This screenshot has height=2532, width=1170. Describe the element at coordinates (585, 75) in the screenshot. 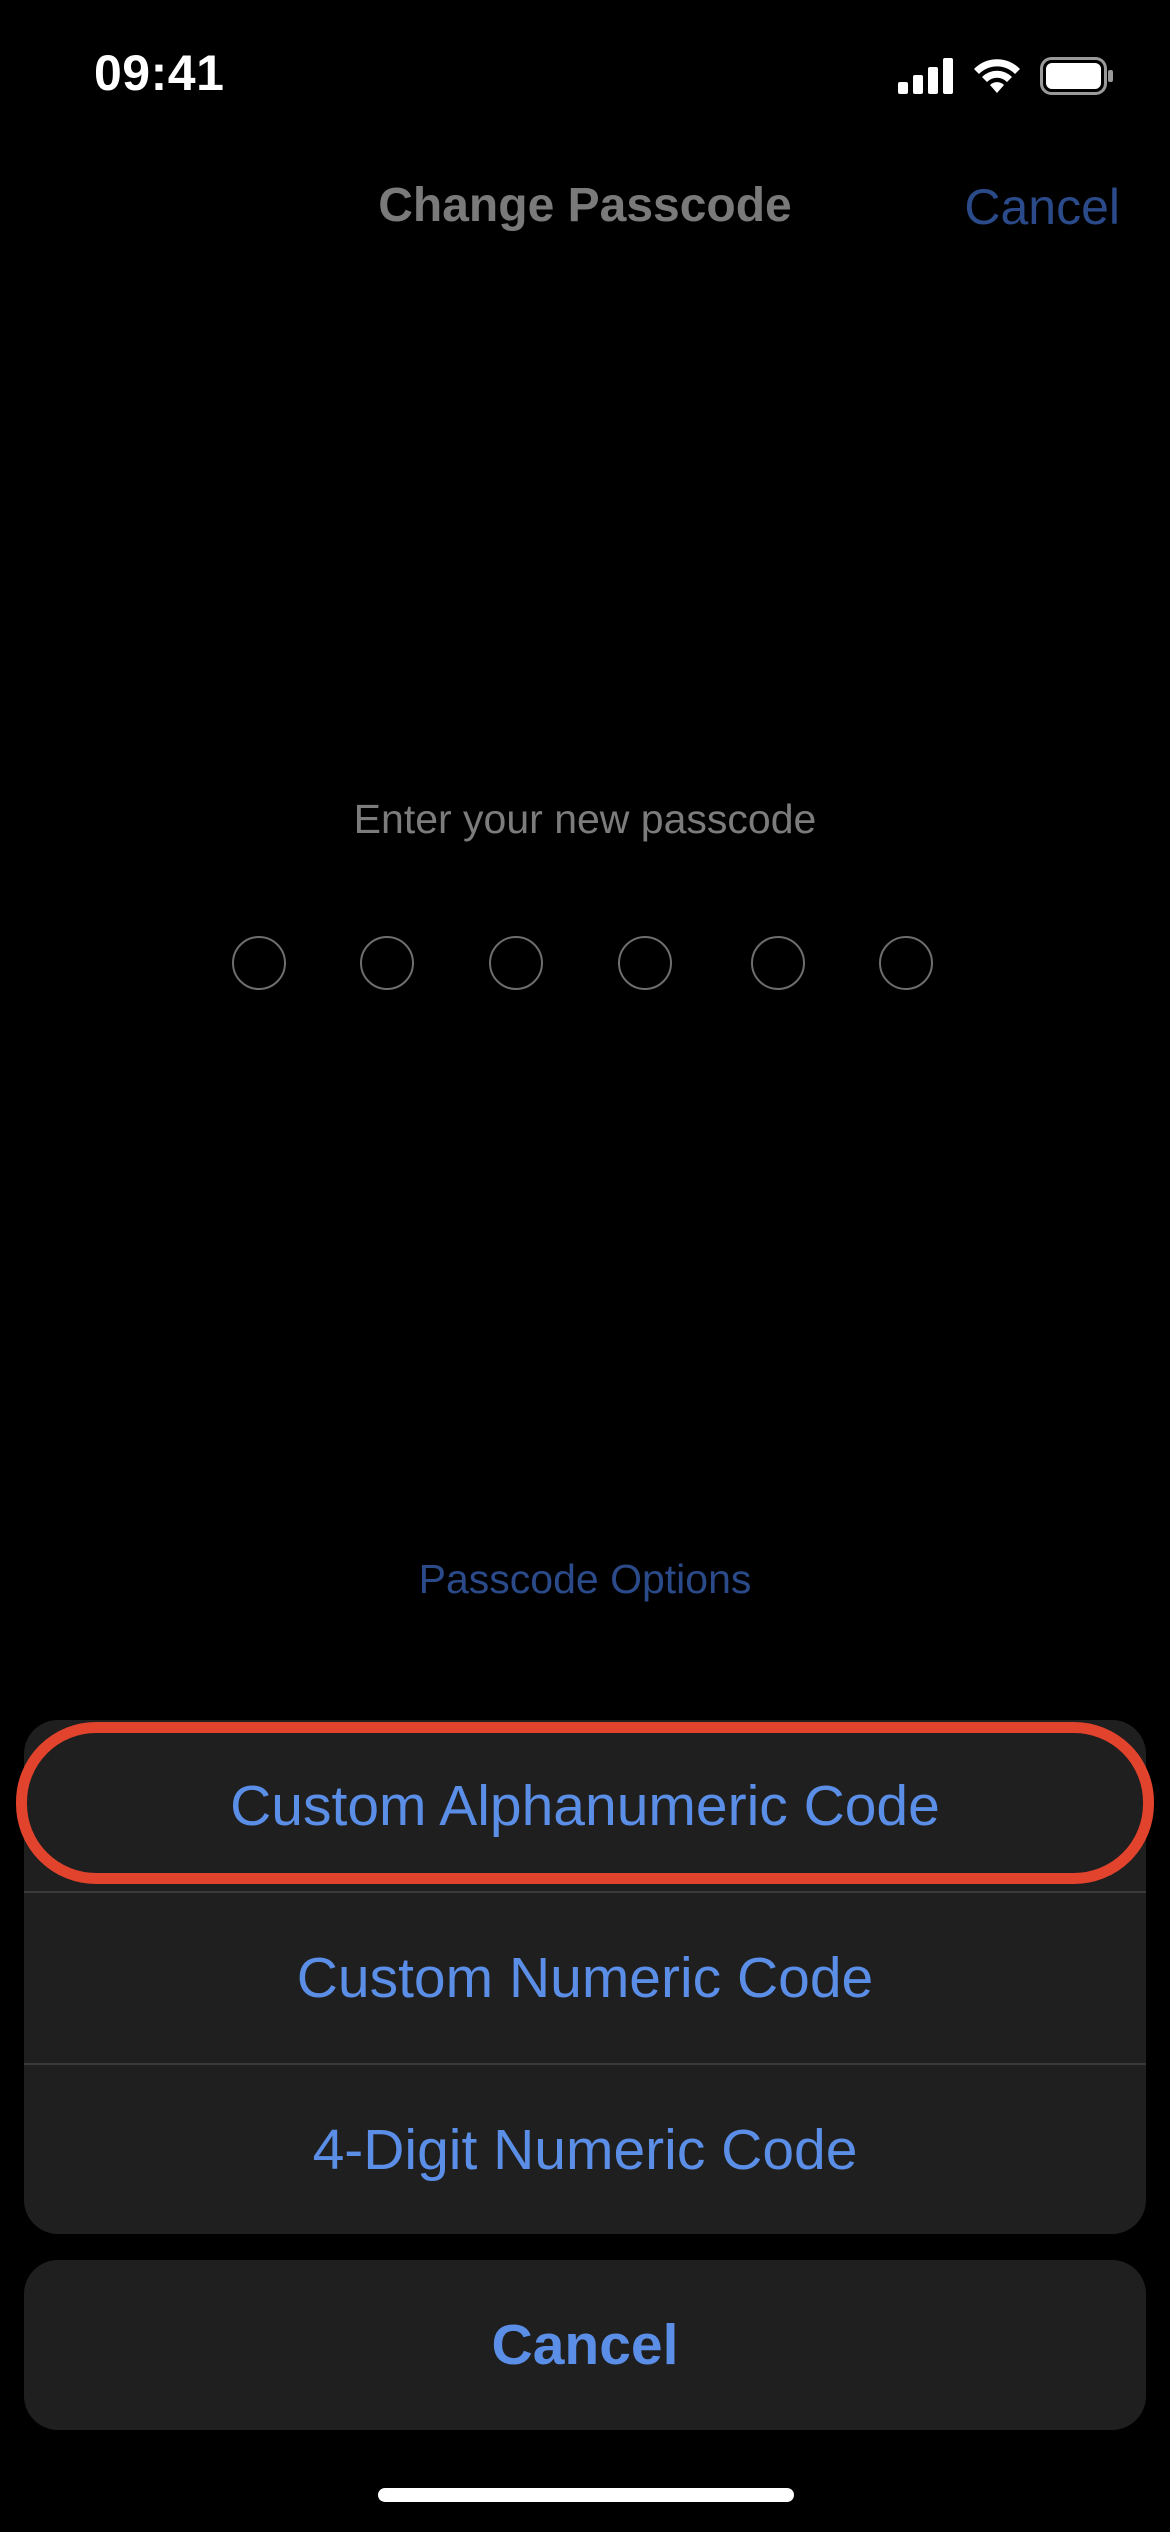

I see `status-bar: 09:41` at that location.